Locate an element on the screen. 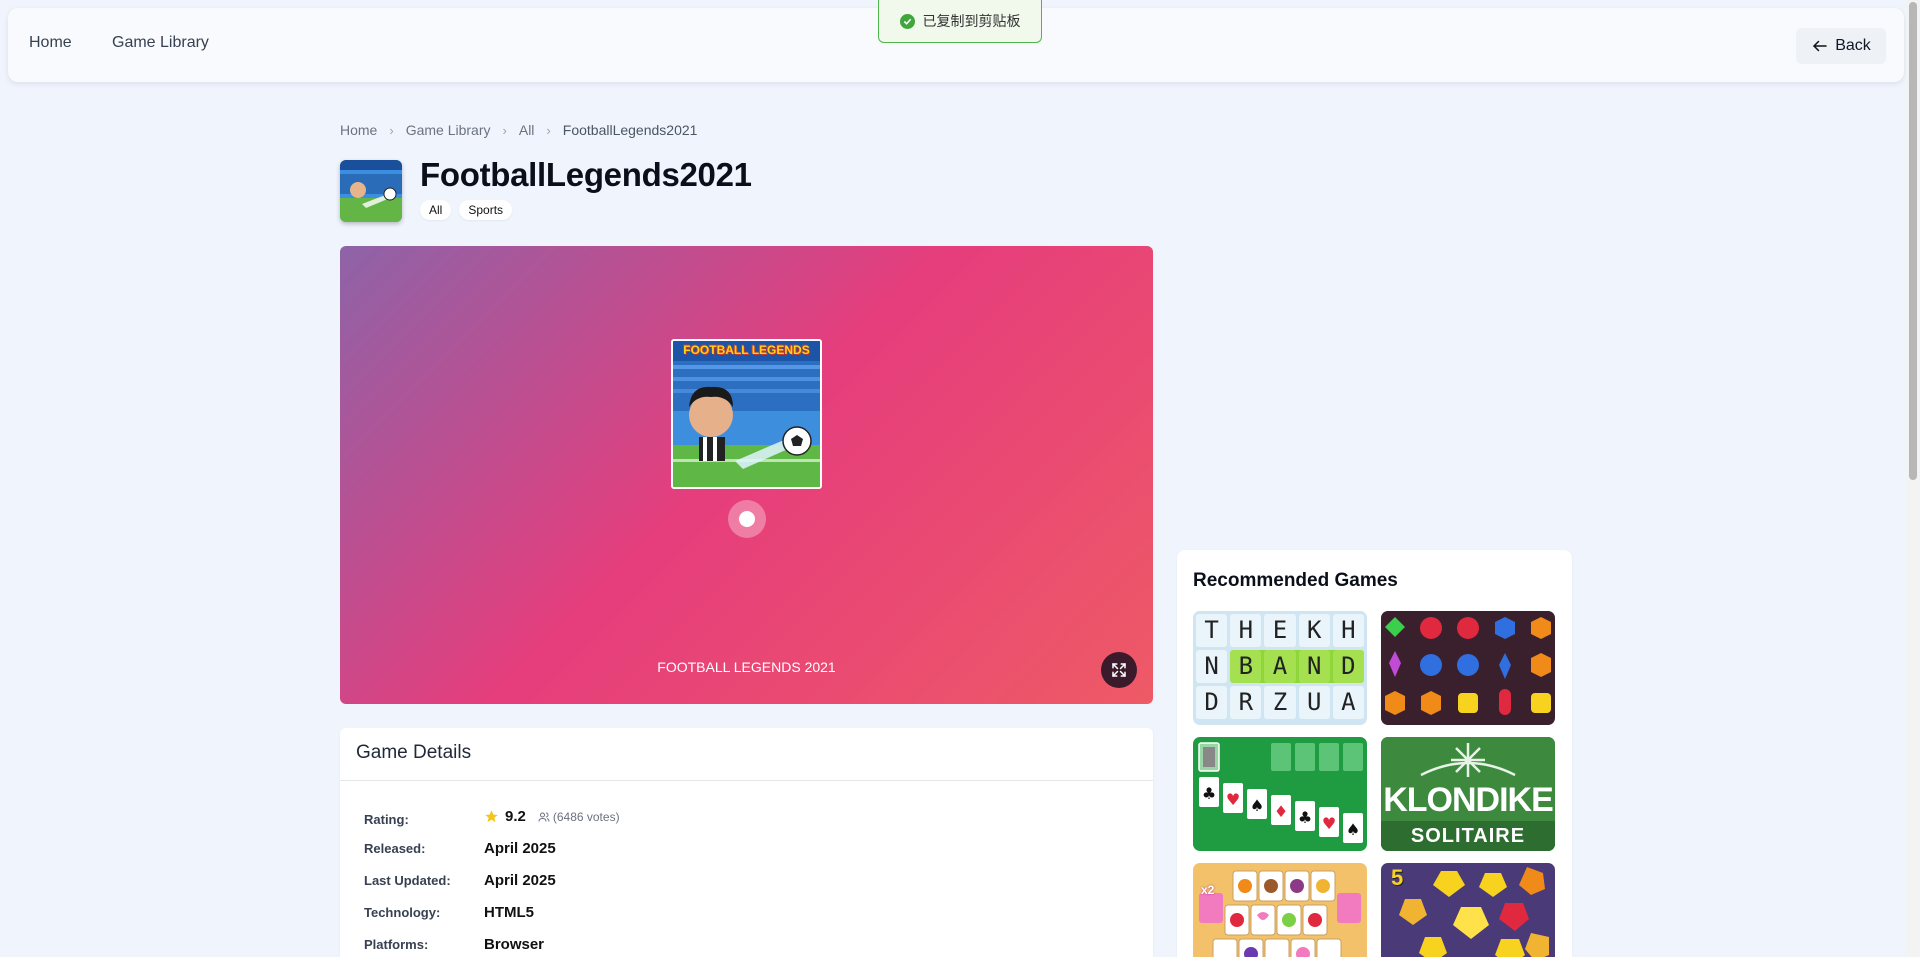 The height and width of the screenshot is (957, 1920). letter-tile: B is located at coordinates (1246, 666).